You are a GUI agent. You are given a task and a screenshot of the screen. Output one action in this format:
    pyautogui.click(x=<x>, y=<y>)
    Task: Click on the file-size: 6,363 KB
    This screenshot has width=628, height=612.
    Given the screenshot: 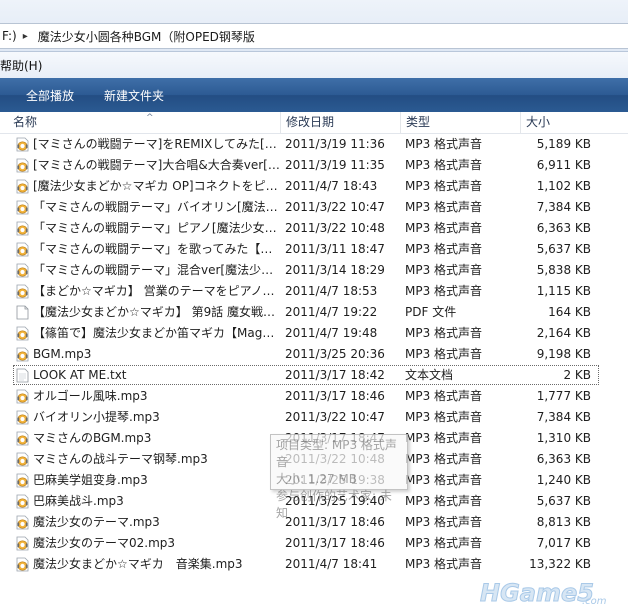 What is the action you would take?
    pyautogui.click(x=563, y=228)
    